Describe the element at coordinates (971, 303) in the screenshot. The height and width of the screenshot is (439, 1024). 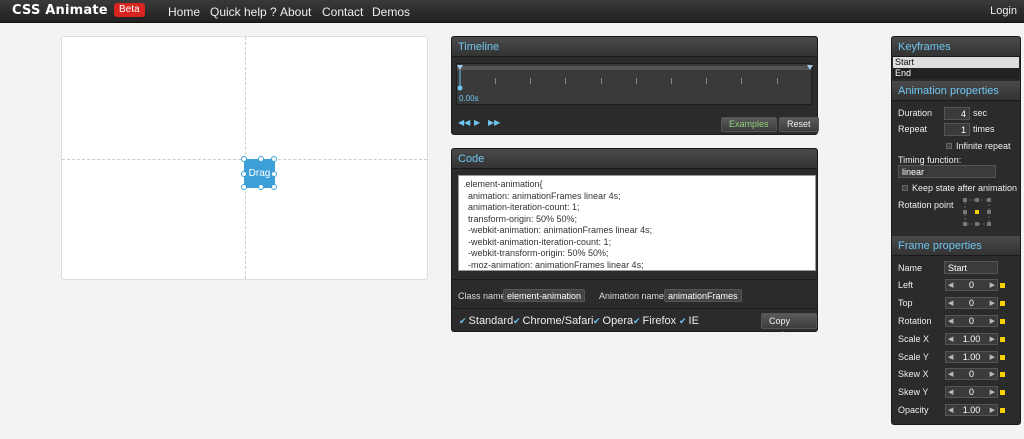
I see `top-input: ◀ 0 ▶` at that location.